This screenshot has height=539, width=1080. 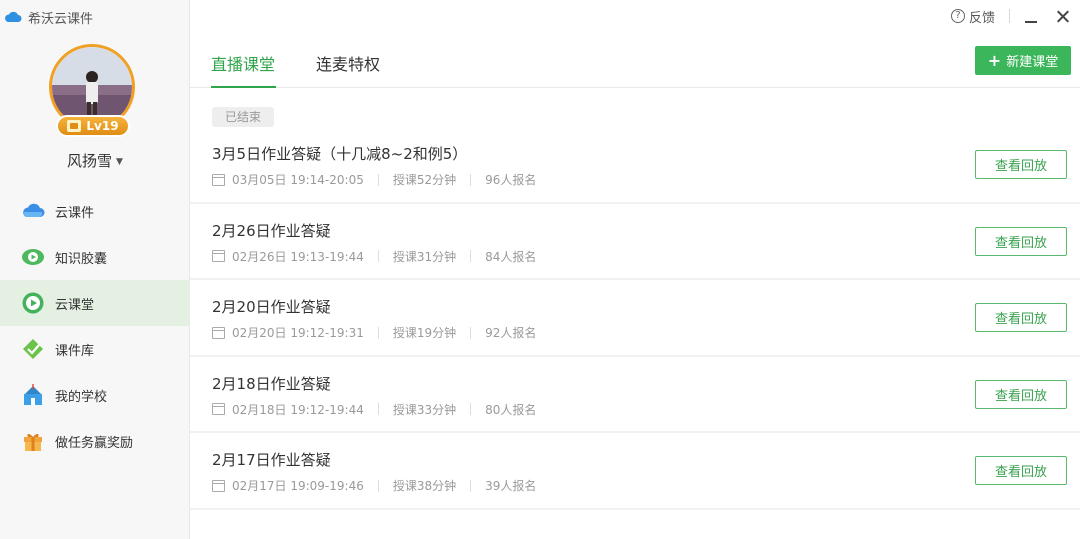 I want to click on level-text: Lv19, so click(x=102, y=126).